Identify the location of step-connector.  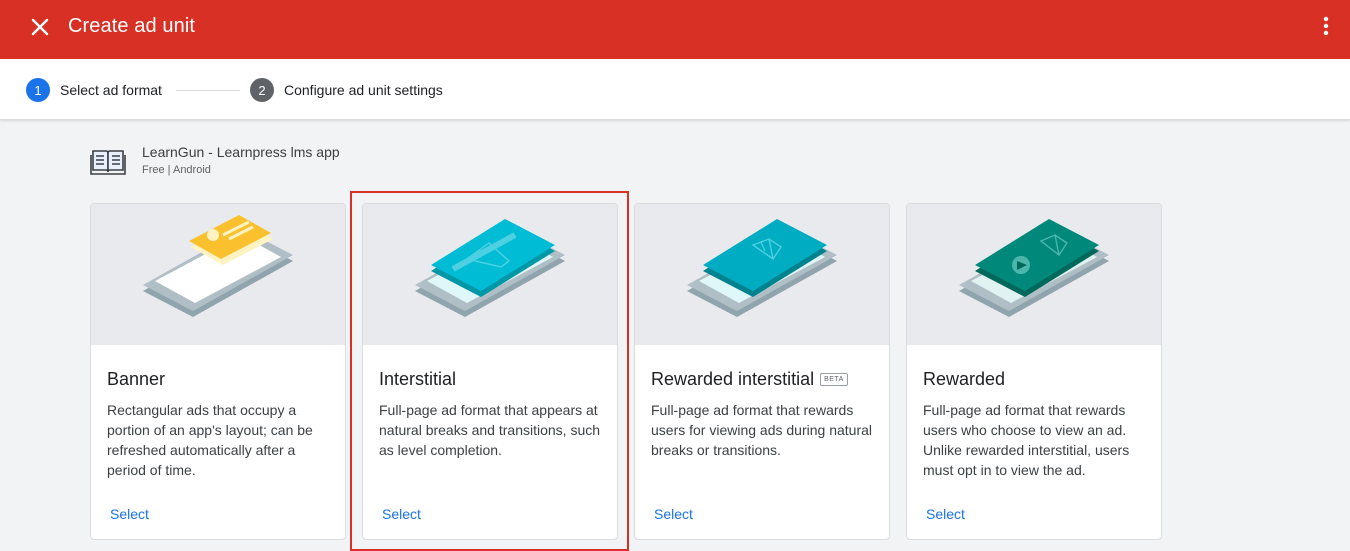
(208, 90).